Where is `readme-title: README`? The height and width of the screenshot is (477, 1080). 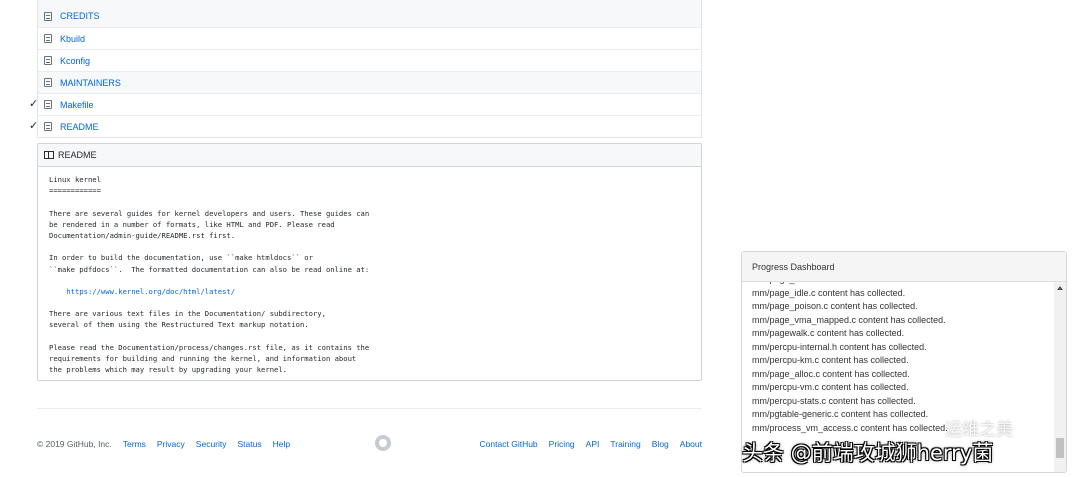
readme-title: README is located at coordinates (77, 155).